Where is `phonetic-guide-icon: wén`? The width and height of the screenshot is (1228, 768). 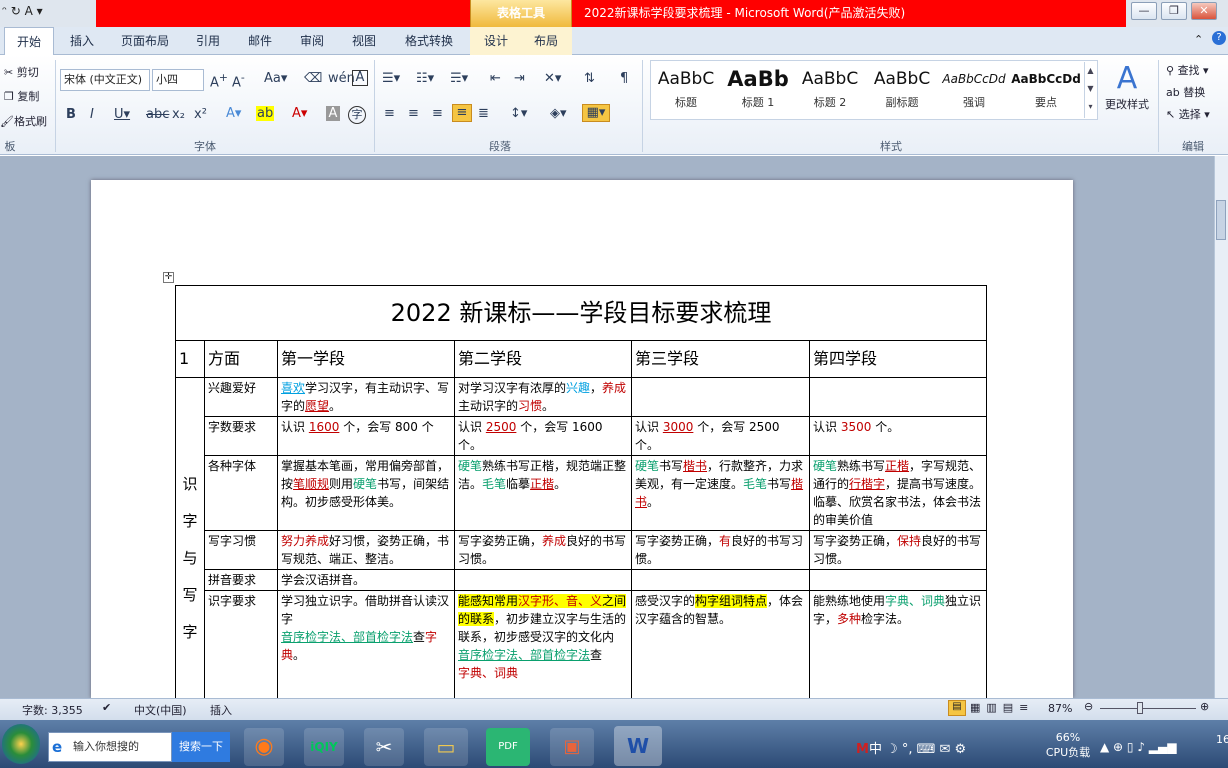
phonetic-guide-icon: wén is located at coordinates (341, 78).